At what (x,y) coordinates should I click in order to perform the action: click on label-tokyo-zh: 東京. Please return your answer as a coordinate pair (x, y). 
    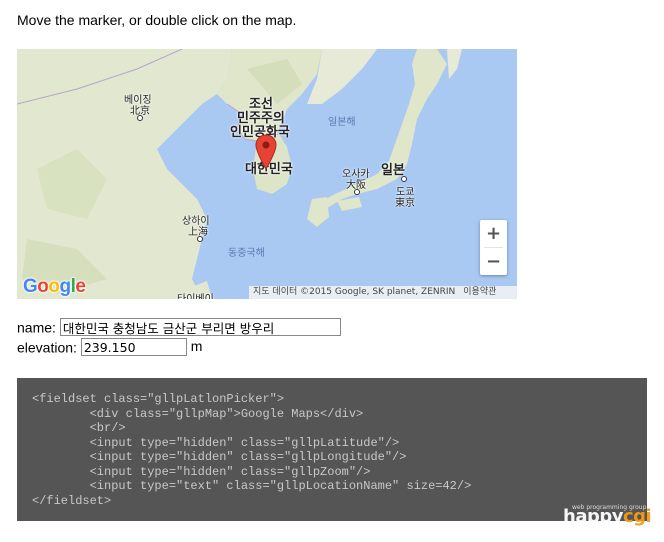
    Looking at the image, I should click on (405, 203).